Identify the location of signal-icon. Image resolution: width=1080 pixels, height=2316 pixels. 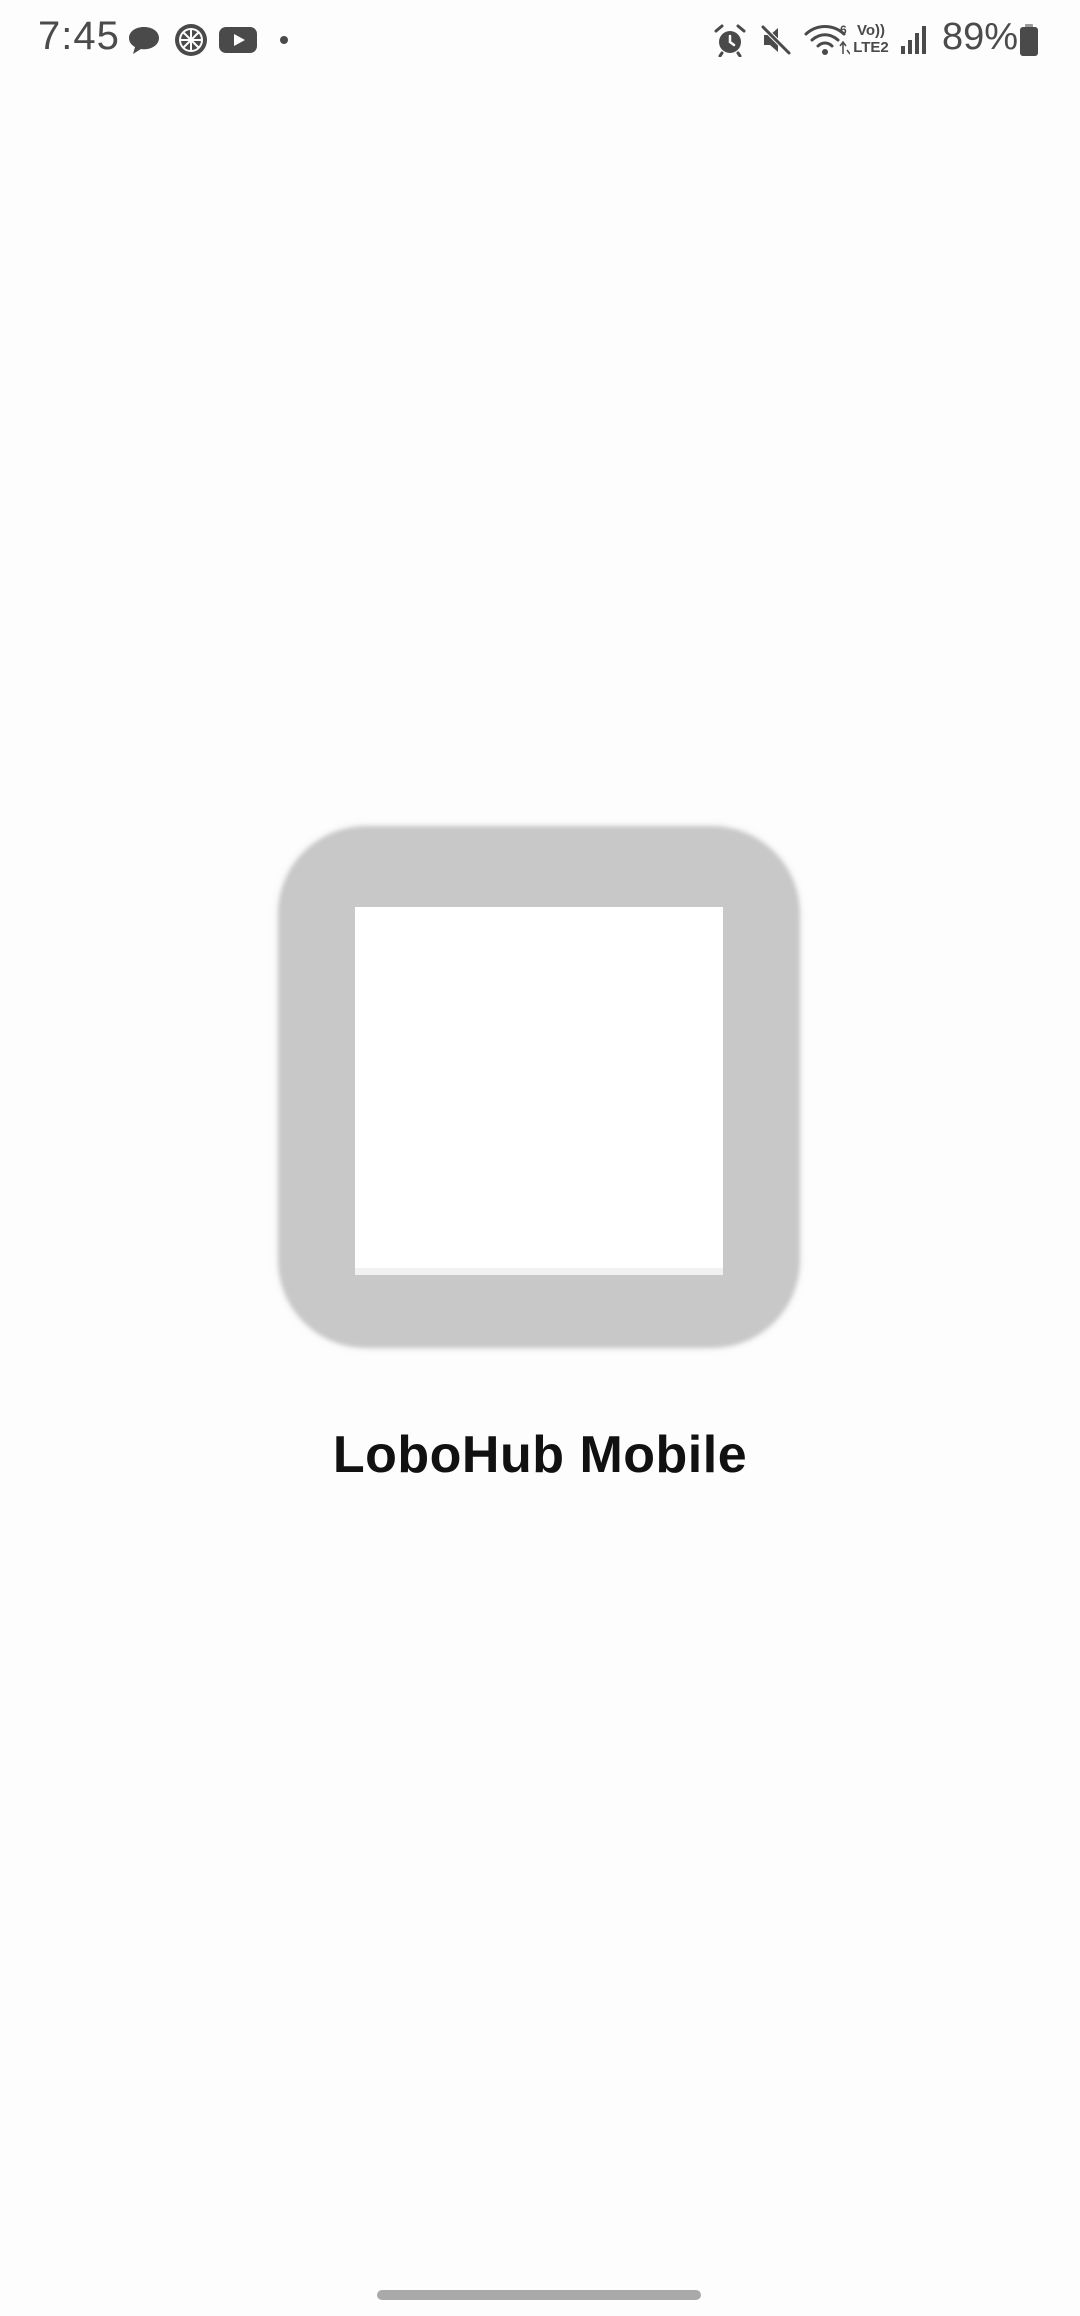
(914, 40).